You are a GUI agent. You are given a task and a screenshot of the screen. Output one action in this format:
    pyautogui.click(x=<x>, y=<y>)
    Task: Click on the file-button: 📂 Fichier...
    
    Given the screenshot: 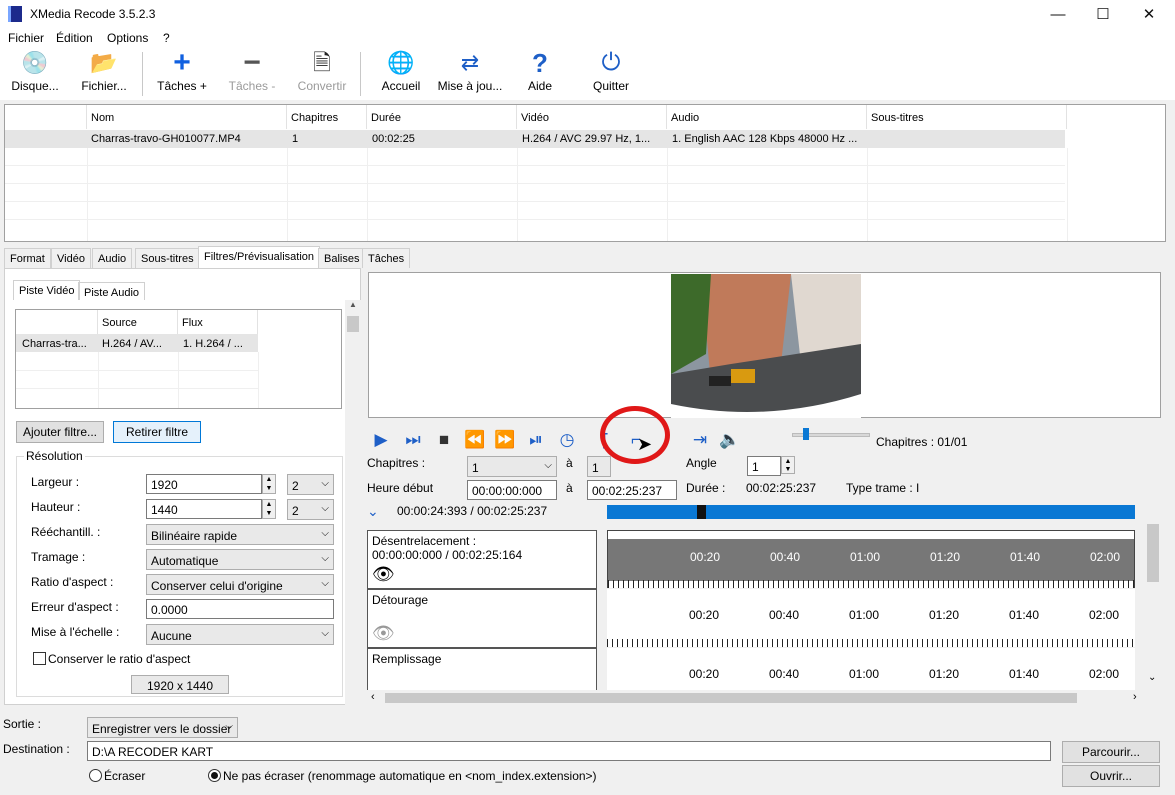 What is the action you would take?
    pyautogui.click(x=104, y=74)
    